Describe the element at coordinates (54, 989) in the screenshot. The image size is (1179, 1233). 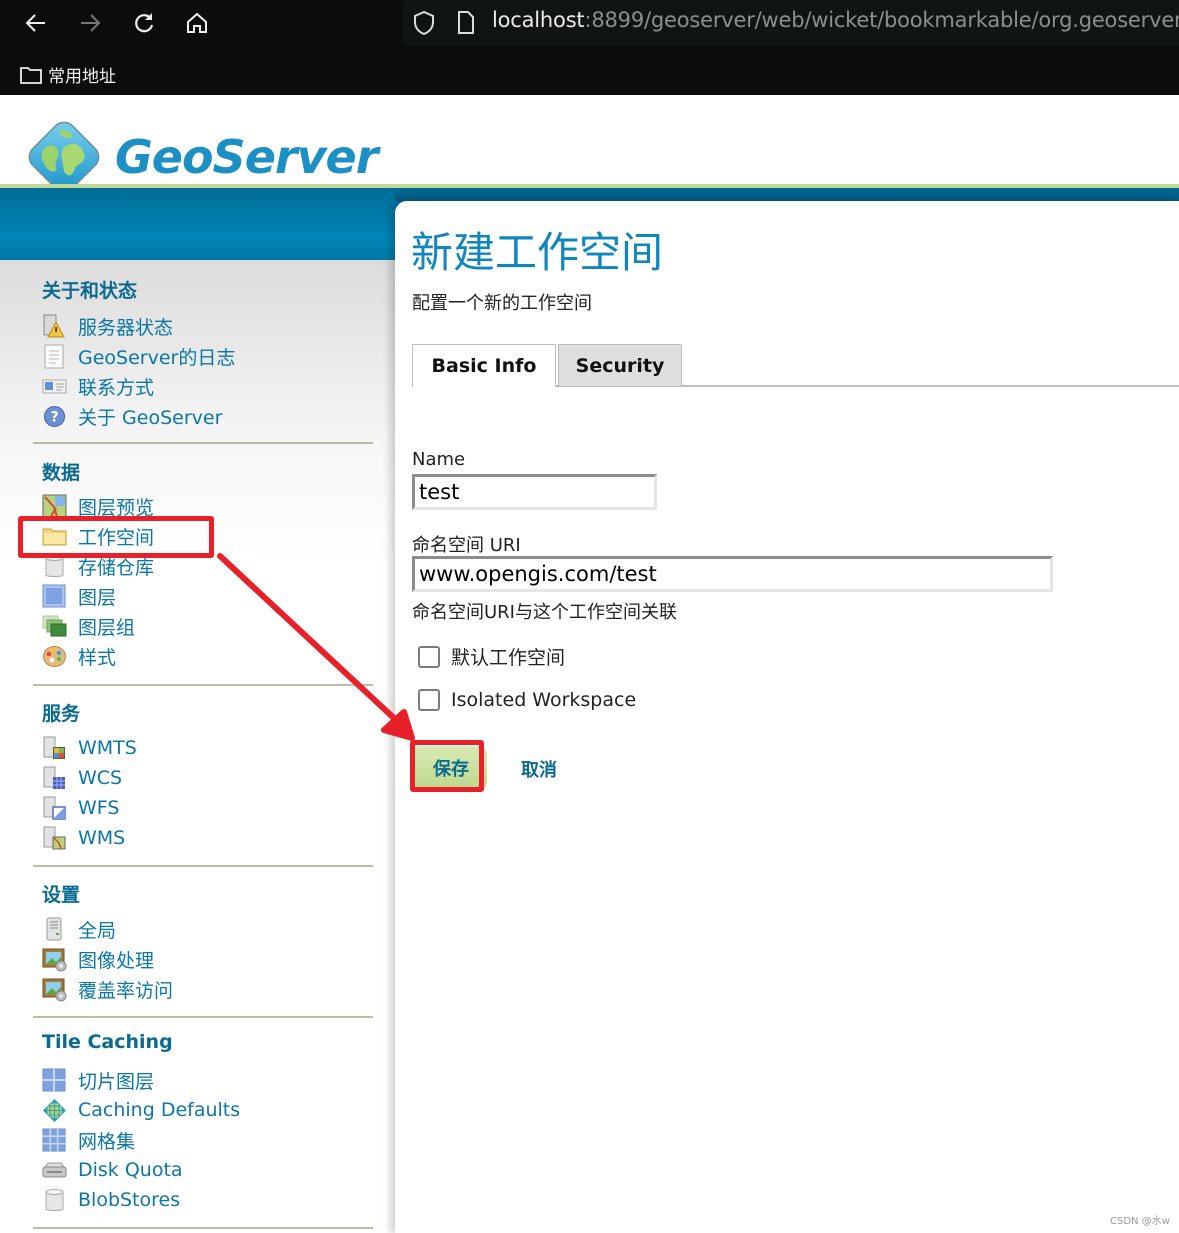
I see `coverage-settings-icon` at that location.